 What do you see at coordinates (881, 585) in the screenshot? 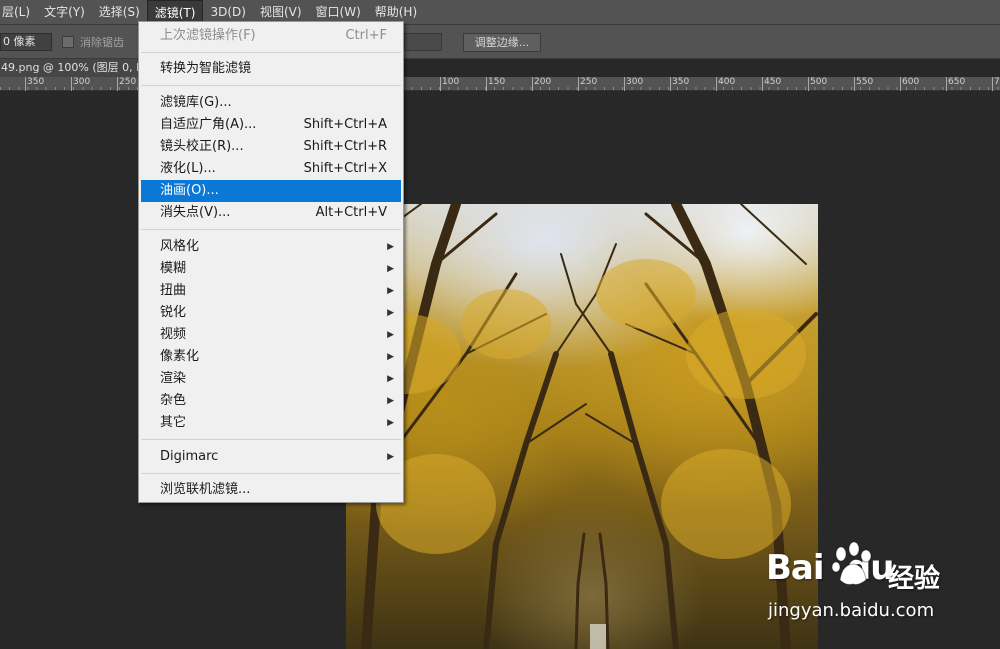
I see `baidu-jingyan-watermark: Baiddu 经验 jingyan.baidu.com` at bounding box center [881, 585].